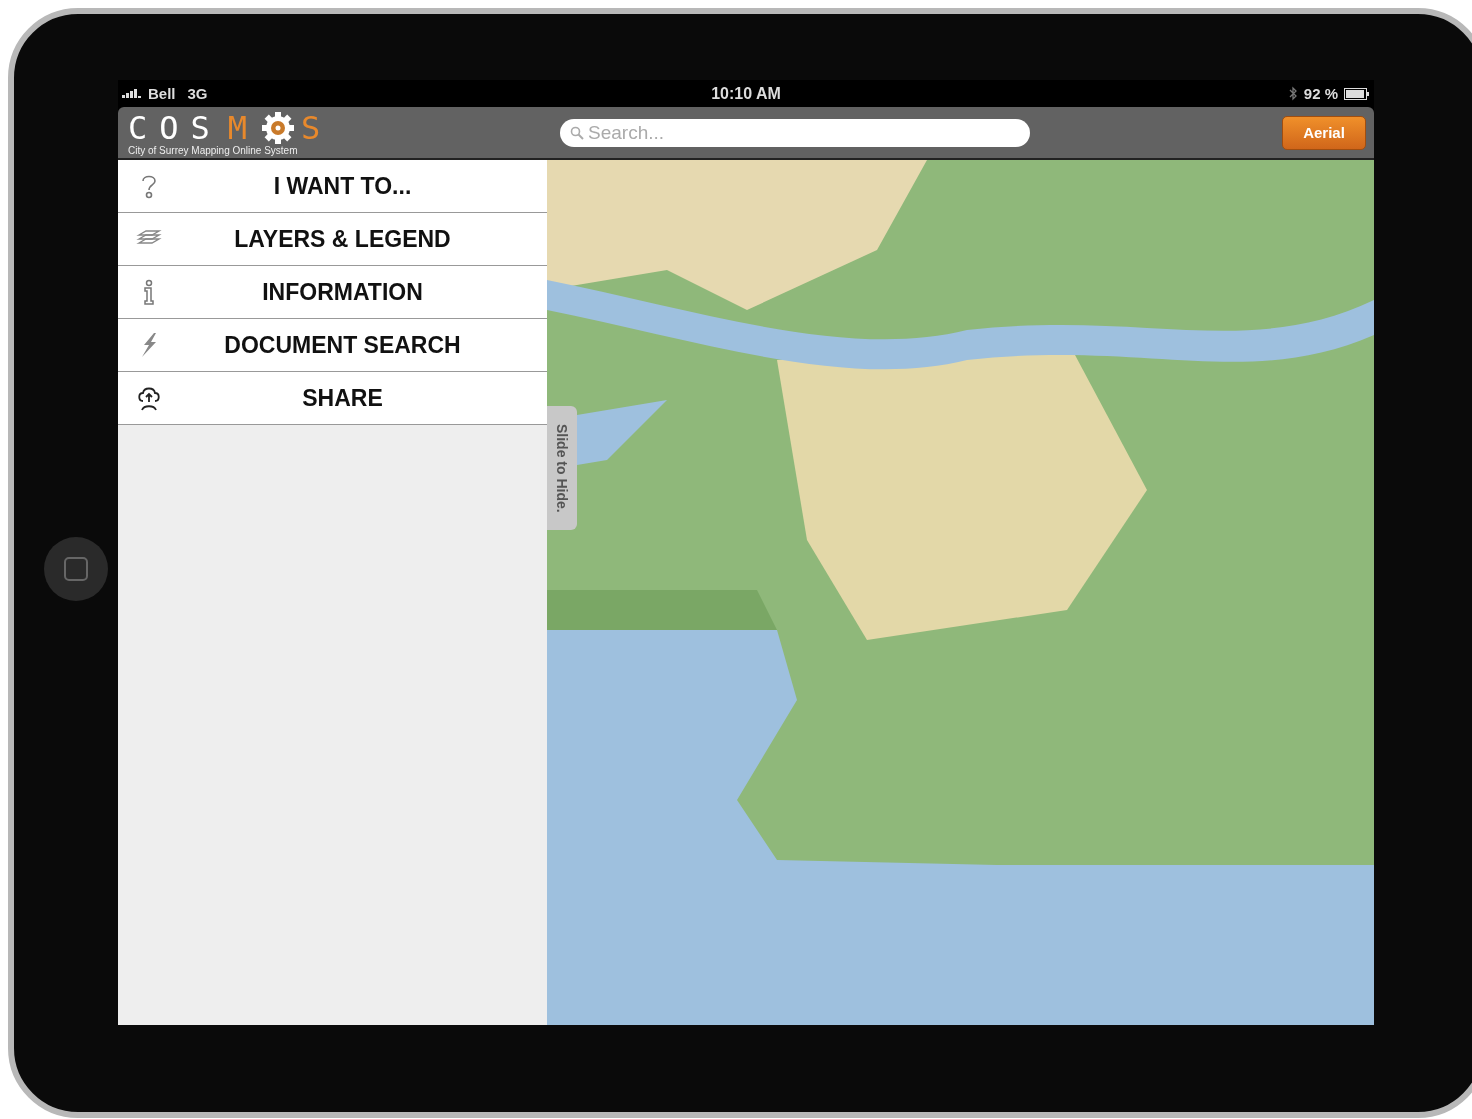  What do you see at coordinates (332, 292) in the screenshot?
I see `menu-item: INFORMATION` at bounding box center [332, 292].